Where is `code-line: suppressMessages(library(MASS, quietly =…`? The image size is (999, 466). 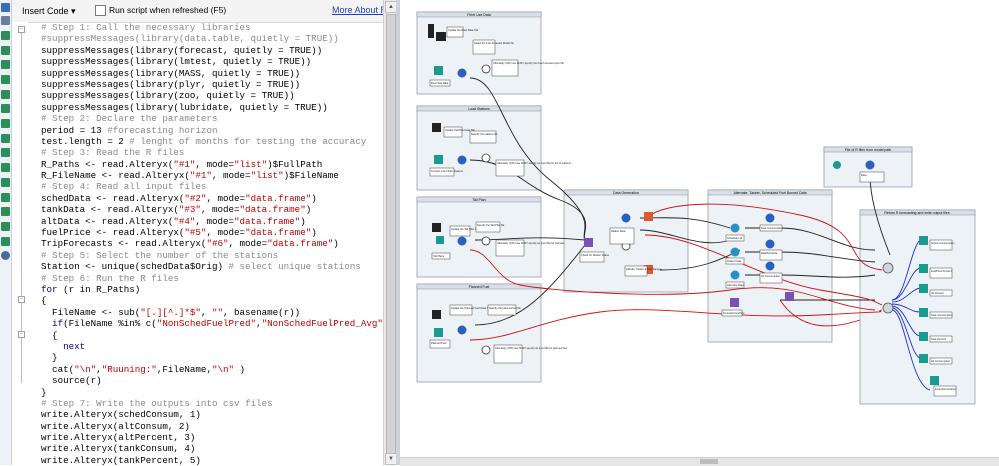
code-line: suppressMessages(library(MASS, quietly =… is located at coordinates (212, 73).